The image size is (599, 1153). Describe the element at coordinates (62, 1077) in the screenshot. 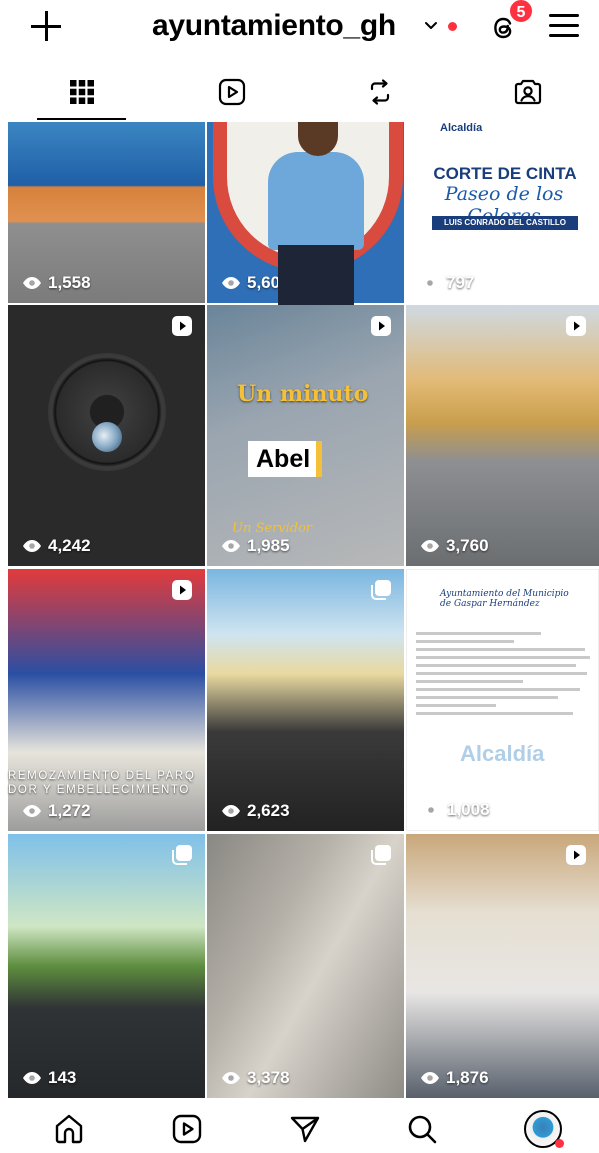

I see `view-count-label: 143` at that location.